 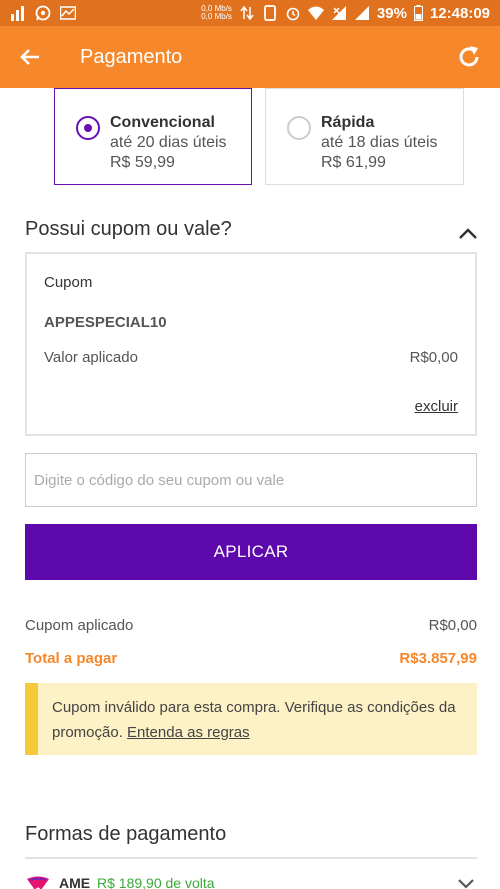 What do you see at coordinates (68, 282) in the screenshot?
I see `coupon-label: Cupom` at bounding box center [68, 282].